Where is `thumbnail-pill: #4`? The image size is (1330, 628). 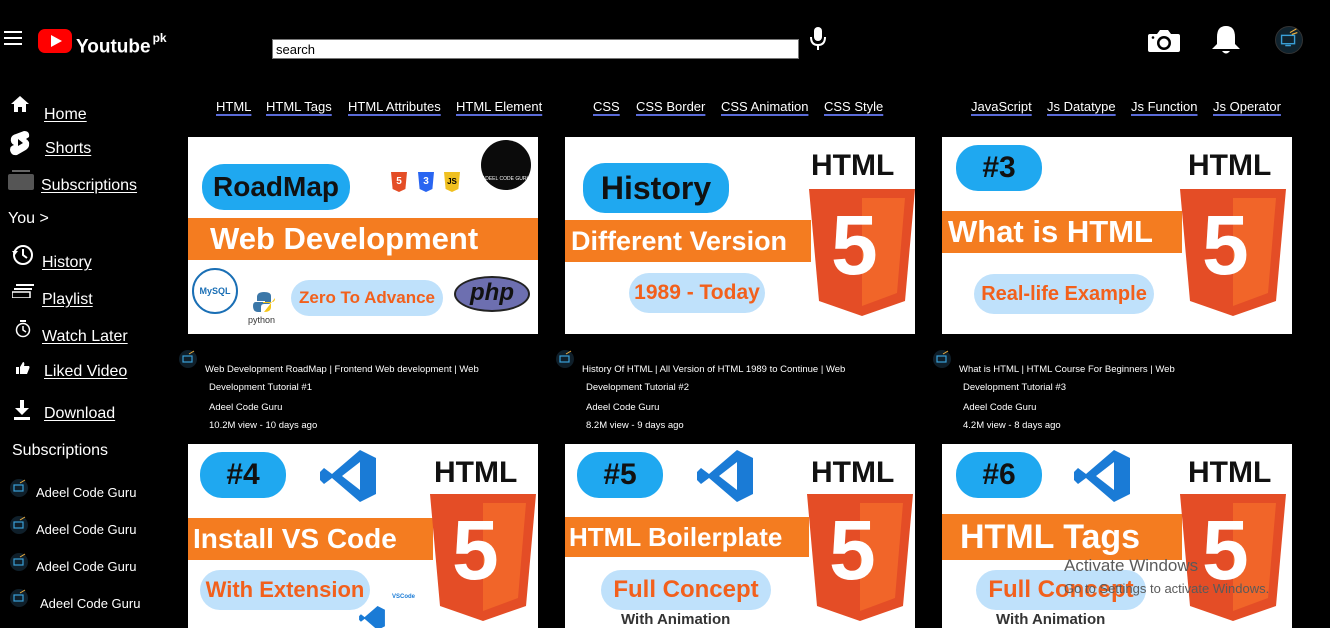 thumbnail-pill: #4 is located at coordinates (243, 475).